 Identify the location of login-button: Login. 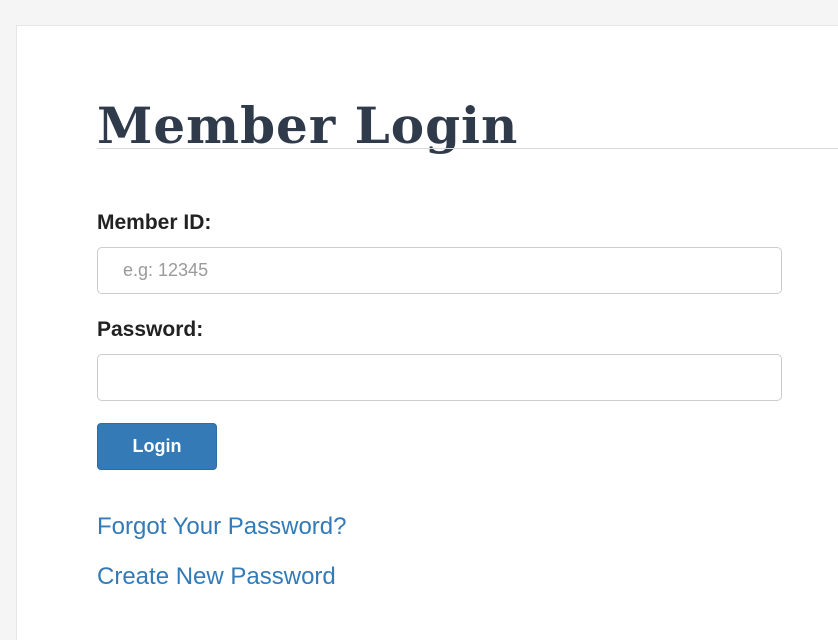
(157, 446).